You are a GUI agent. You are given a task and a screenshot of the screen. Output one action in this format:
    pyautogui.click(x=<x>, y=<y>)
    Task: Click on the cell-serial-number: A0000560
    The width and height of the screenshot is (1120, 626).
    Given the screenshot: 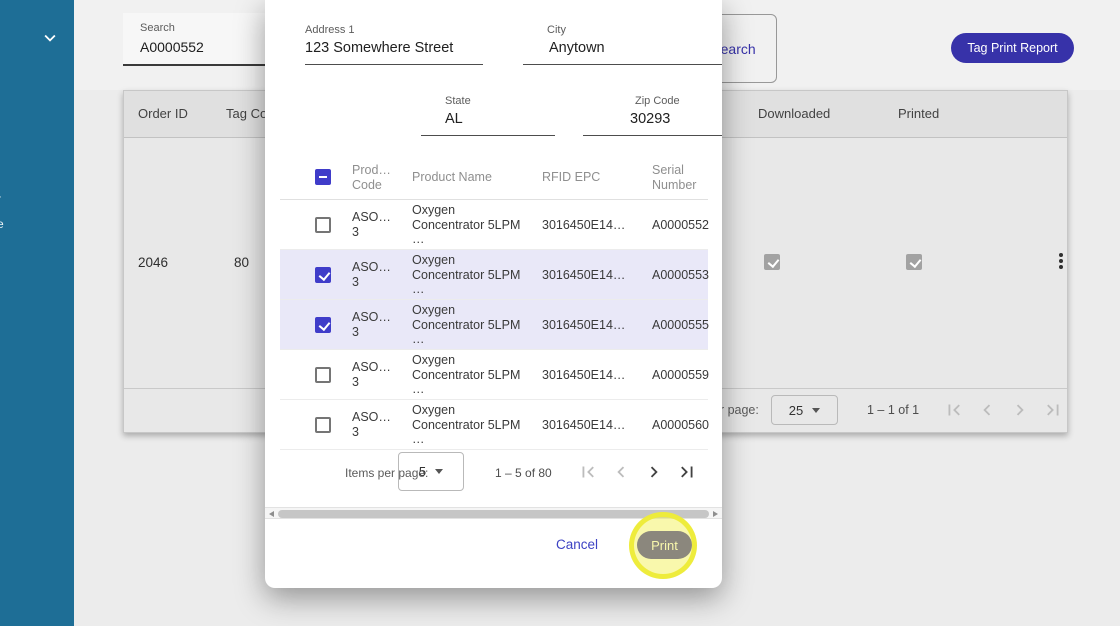 What is the action you would take?
    pyautogui.click(x=681, y=425)
    